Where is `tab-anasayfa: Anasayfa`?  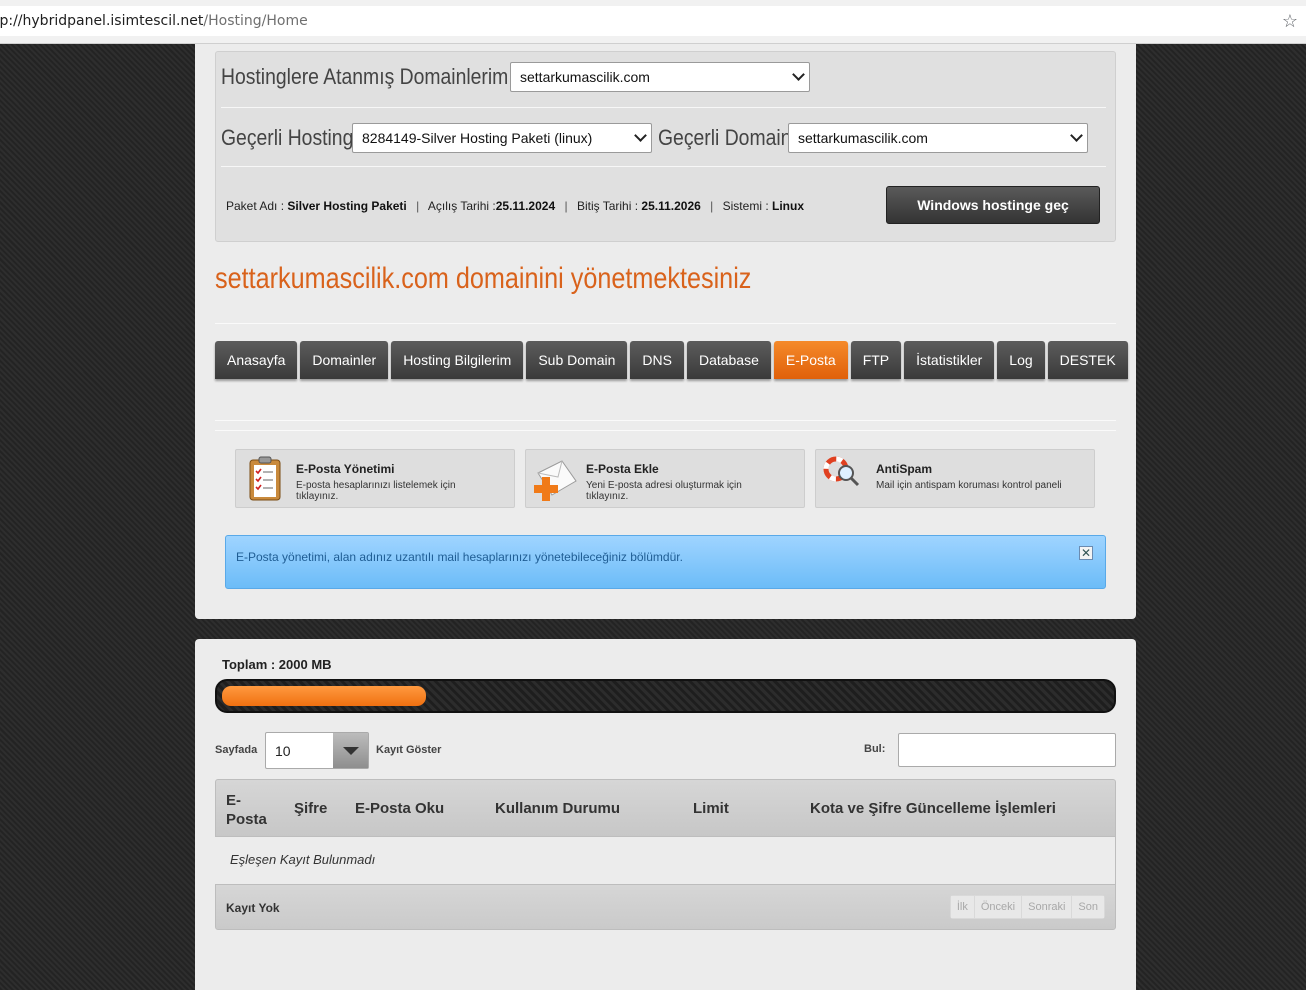
tab-anasayfa: Anasayfa is located at coordinates (256, 360).